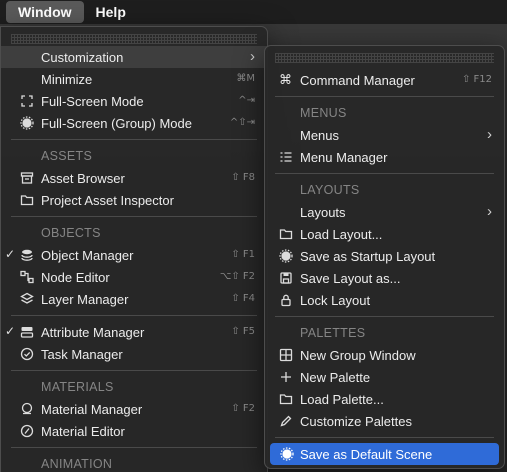 The height and width of the screenshot is (472, 507). What do you see at coordinates (27, 431) in the screenshot?
I see `material-editor-icon` at bounding box center [27, 431].